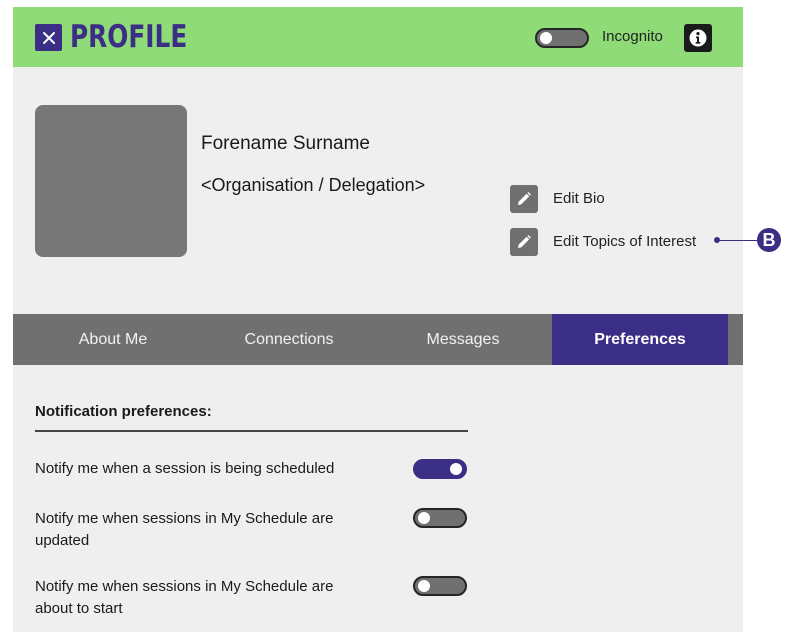  Describe the element at coordinates (285, 143) in the screenshot. I see `profile-name: Forename Surname` at that location.